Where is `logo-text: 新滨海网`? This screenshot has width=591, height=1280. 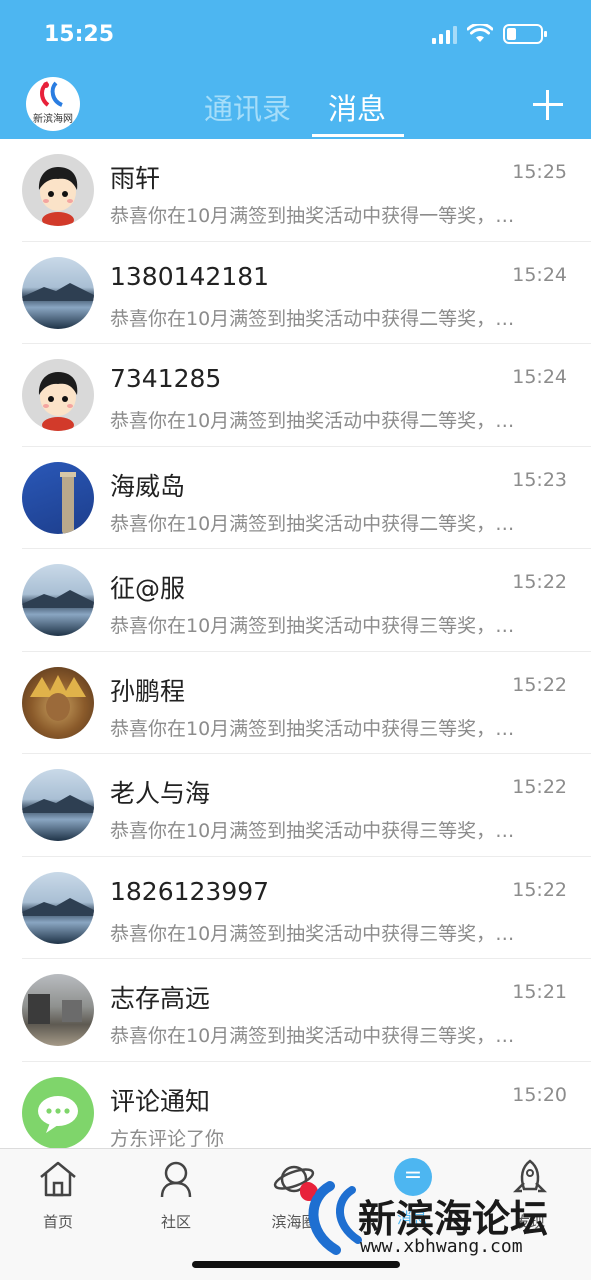 logo-text: 新滨海网 is located at coordinates (53, 119).